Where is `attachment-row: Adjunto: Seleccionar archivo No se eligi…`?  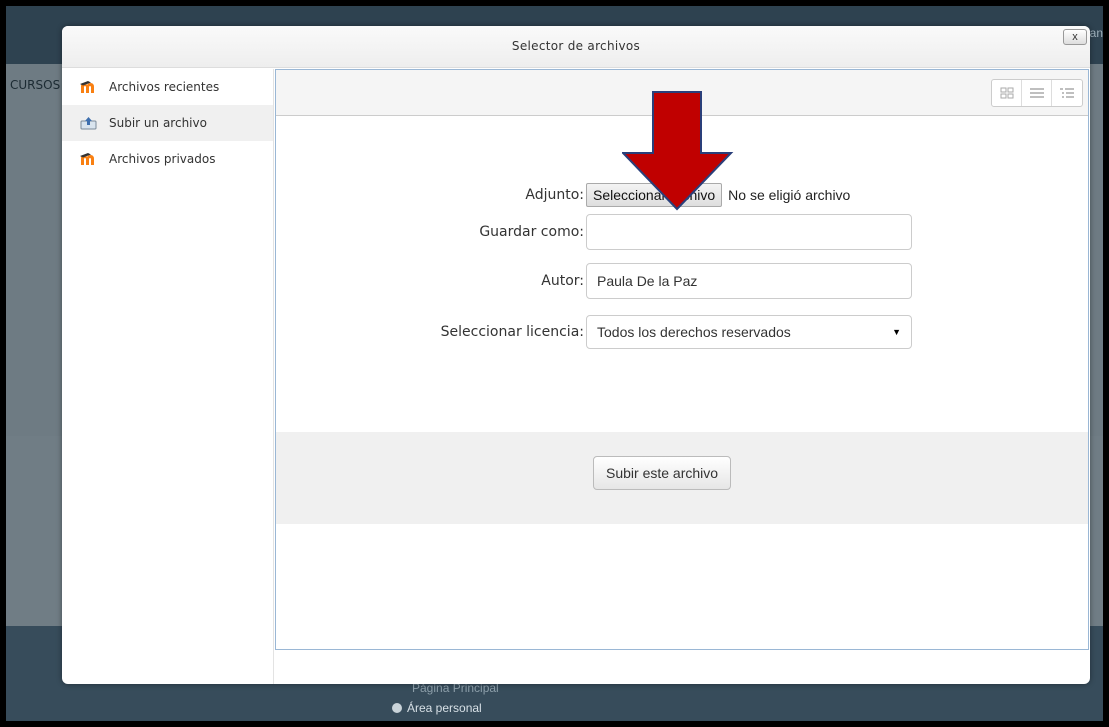
attachment-row: Adjunto: Seleccionar archivo No se eligi… is located at coordinates (563, 195).